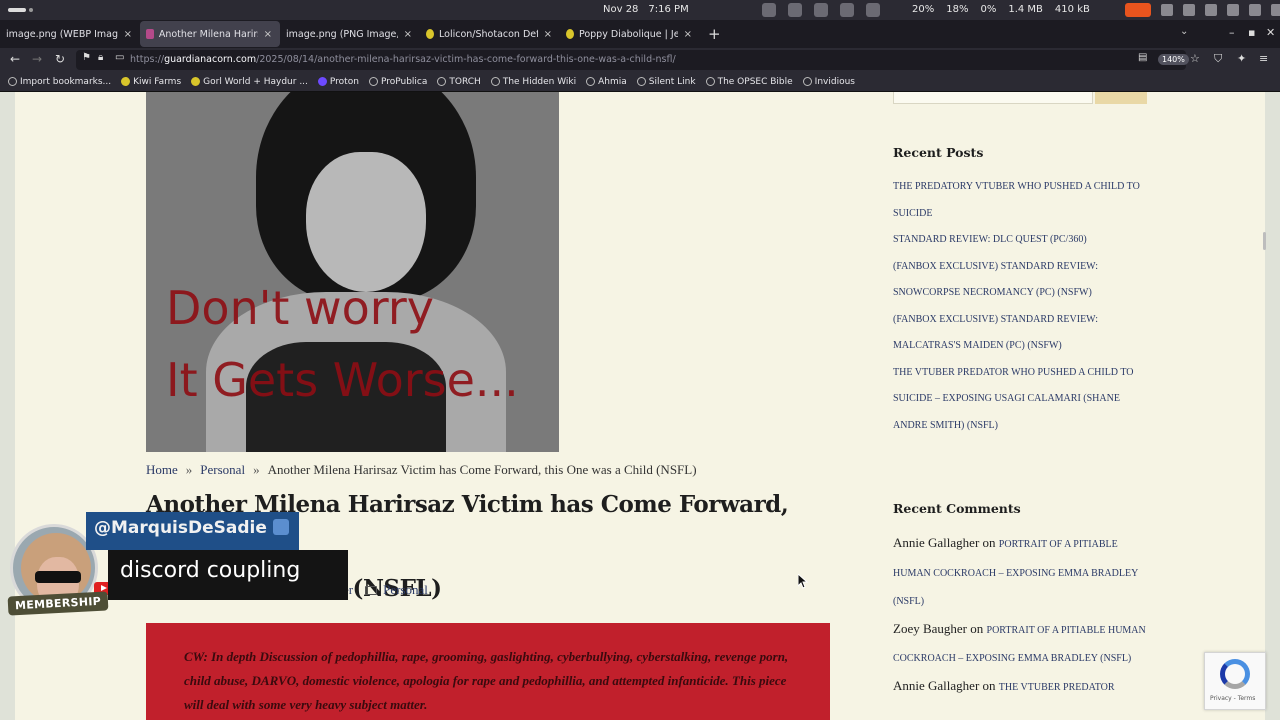 The image size is (1280, 720). I want to click on bookmark-proton: Proton, so click(338, 82).